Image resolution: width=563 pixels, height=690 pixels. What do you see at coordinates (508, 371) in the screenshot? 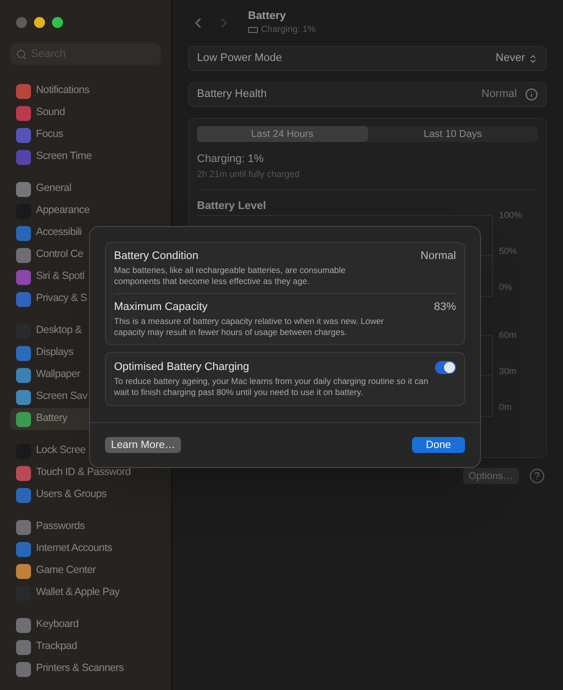
I see `axis-label: 30m` at bounding box center [508, 371].